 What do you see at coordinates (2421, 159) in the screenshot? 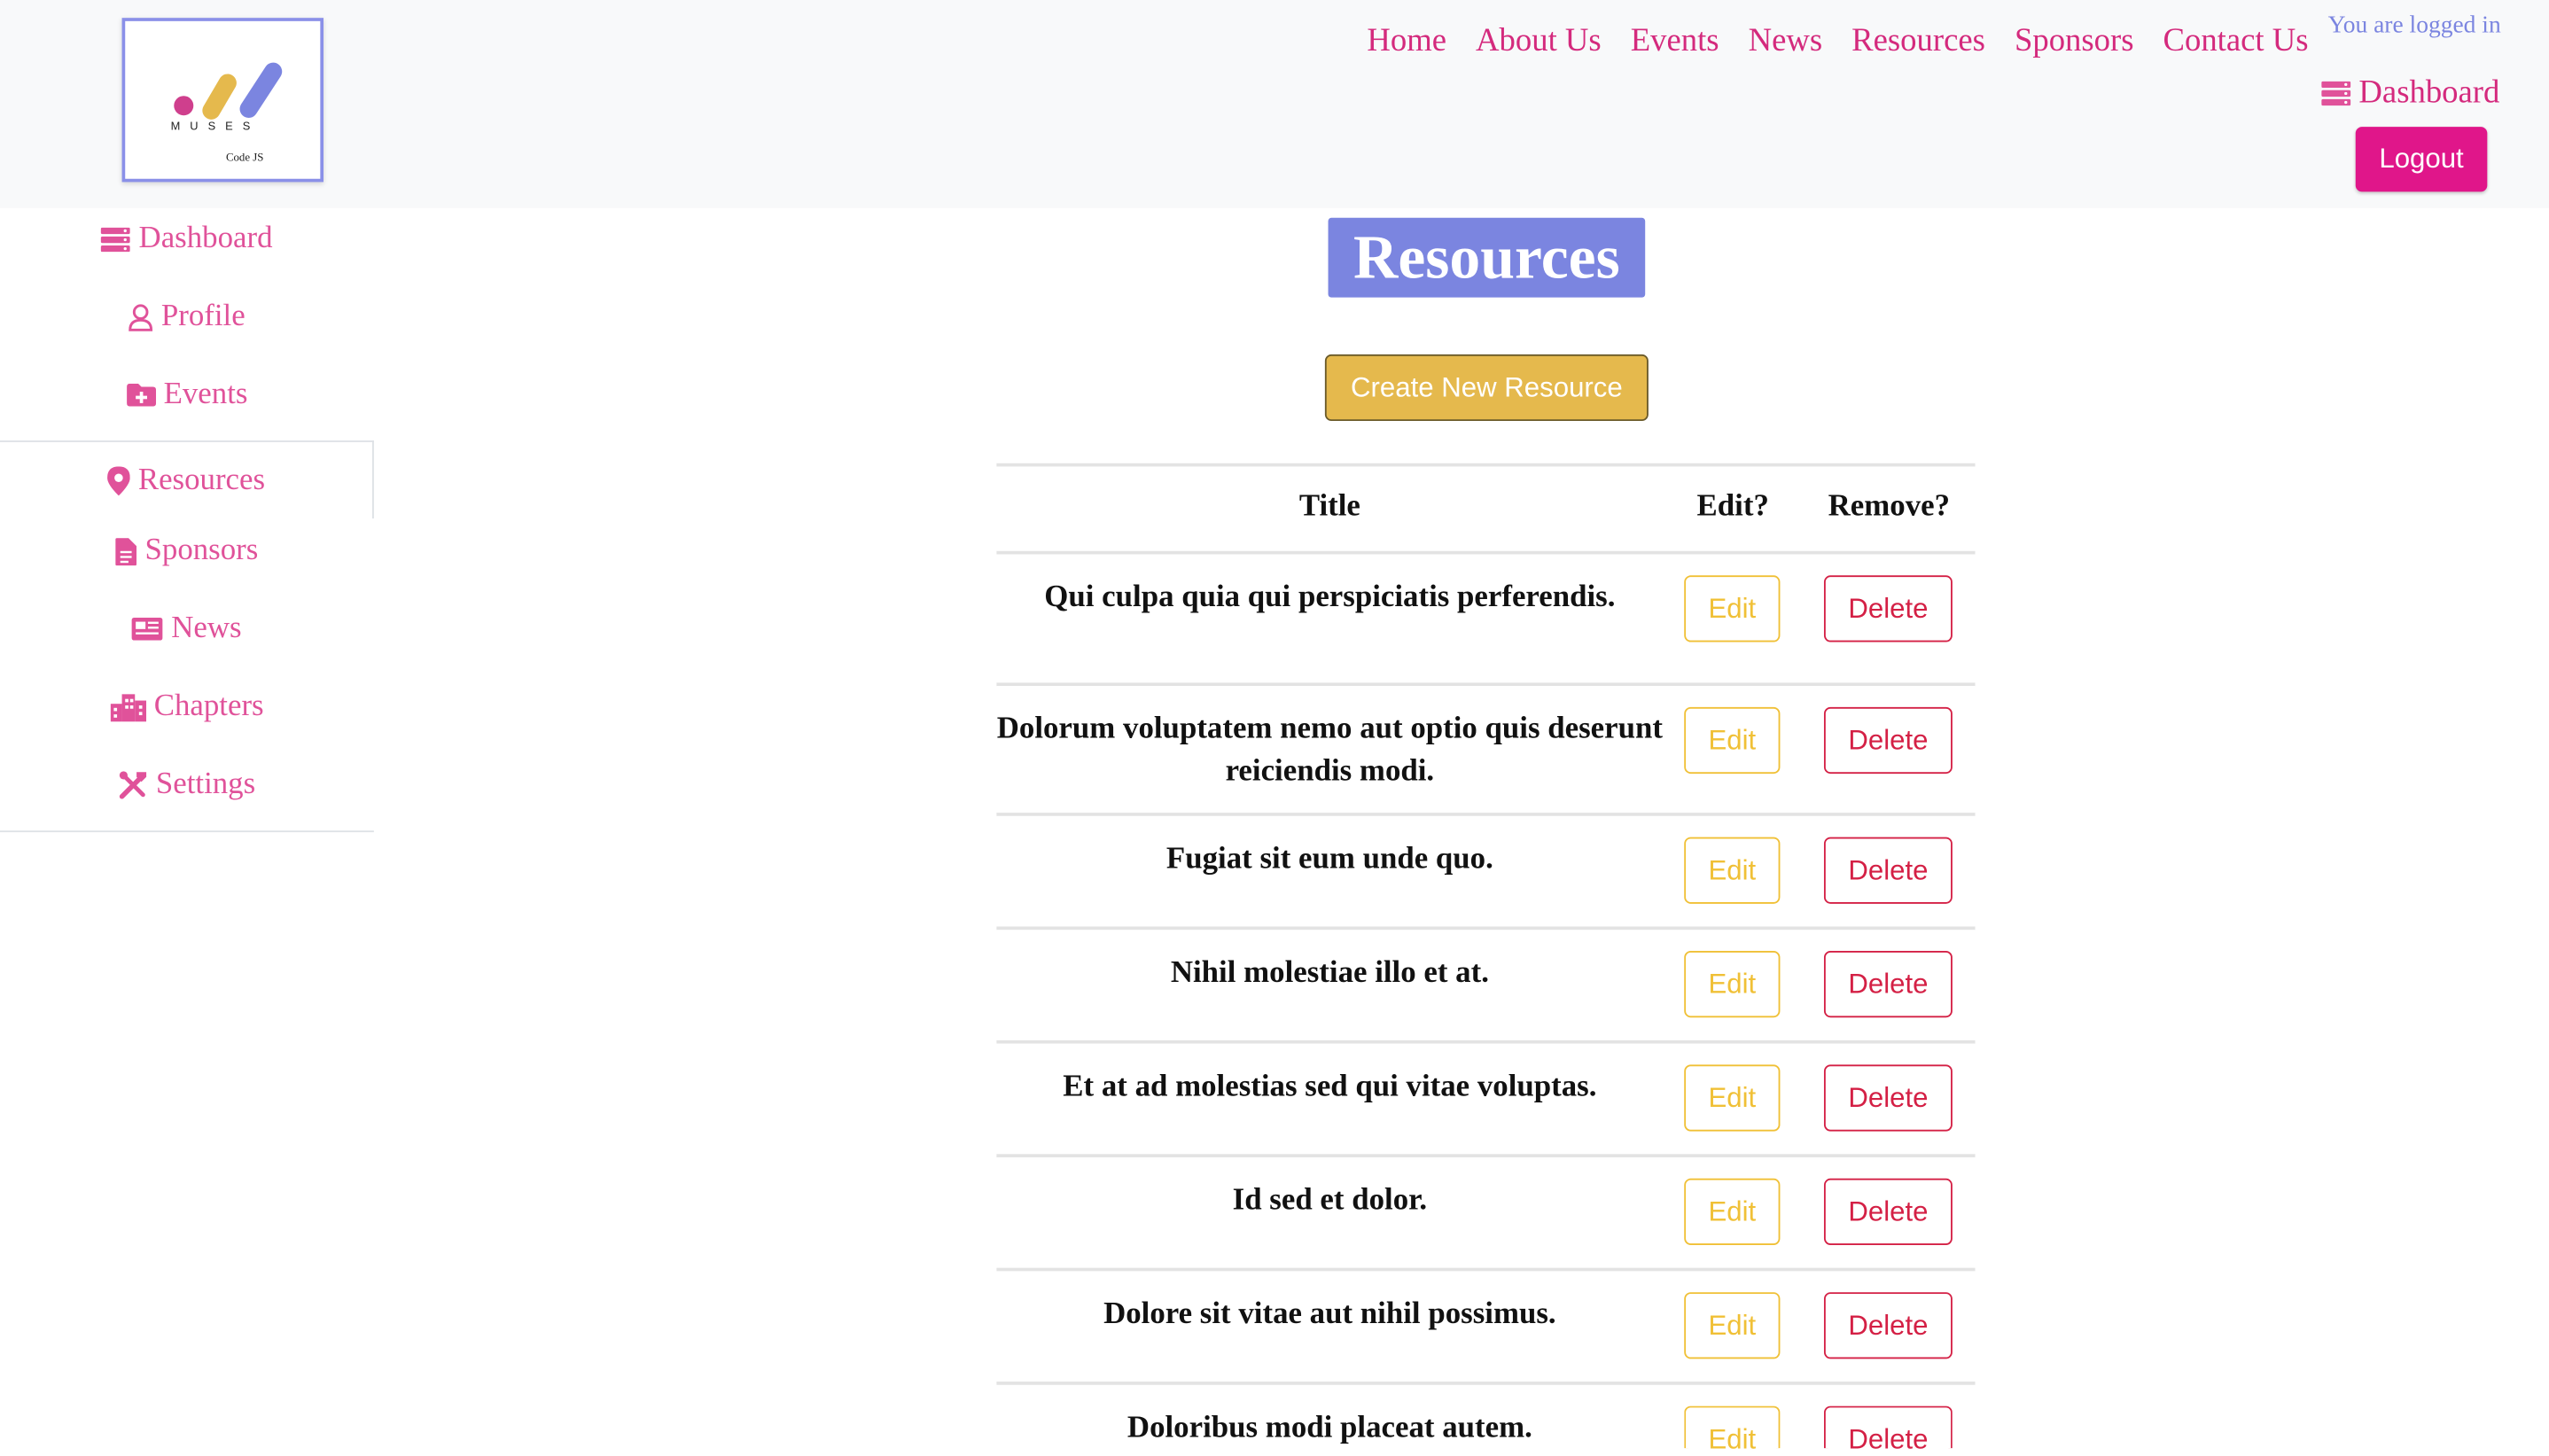
I see `logout-button: Logout` at bounding box center [2421, 159].